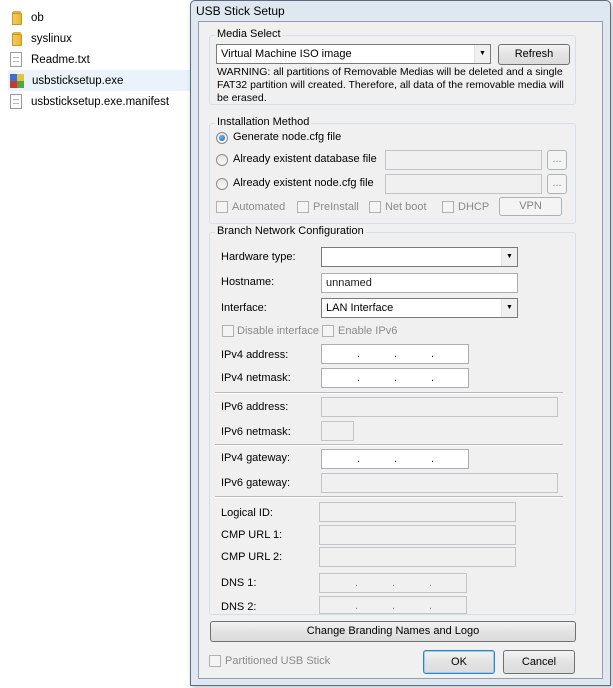 The height and width of the screenshot is (688, 613). Describe the element at coordinates (16, 59) in the screenshot. I see `text-file-icon` at that location.